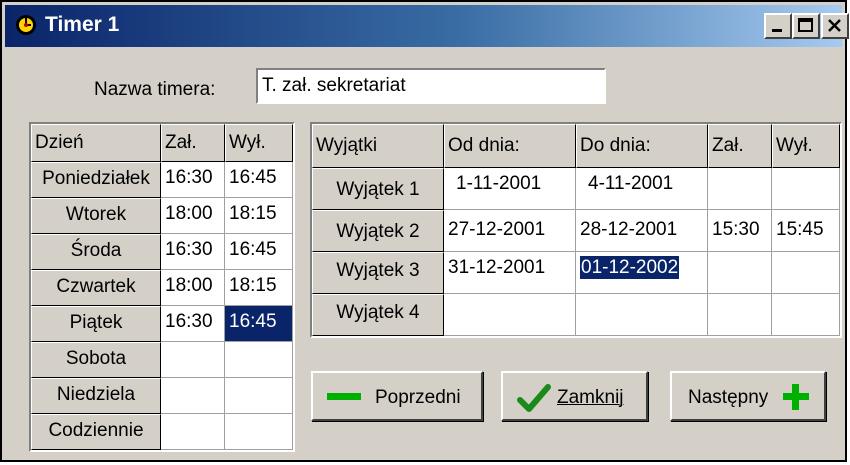 This screenshot has height=465, width=850. What do you see at coordinates (728, 397) in the screenshot?
I see `next-button-label: Następny` at bounding box center [728, 397].